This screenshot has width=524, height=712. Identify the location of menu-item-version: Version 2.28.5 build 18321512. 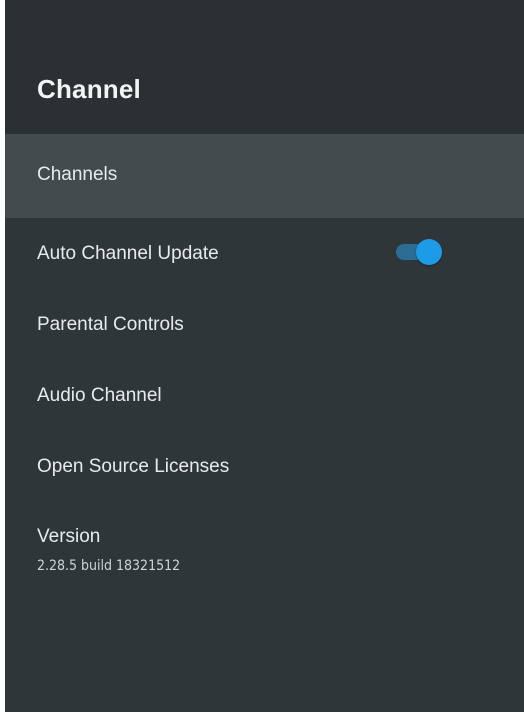
(264, 544).